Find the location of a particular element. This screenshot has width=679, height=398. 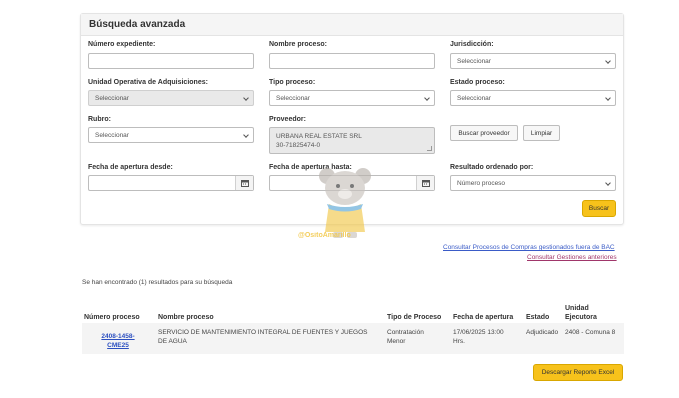

tipo-proceso-value: Seleccionar is located at coordinates (293, 98).